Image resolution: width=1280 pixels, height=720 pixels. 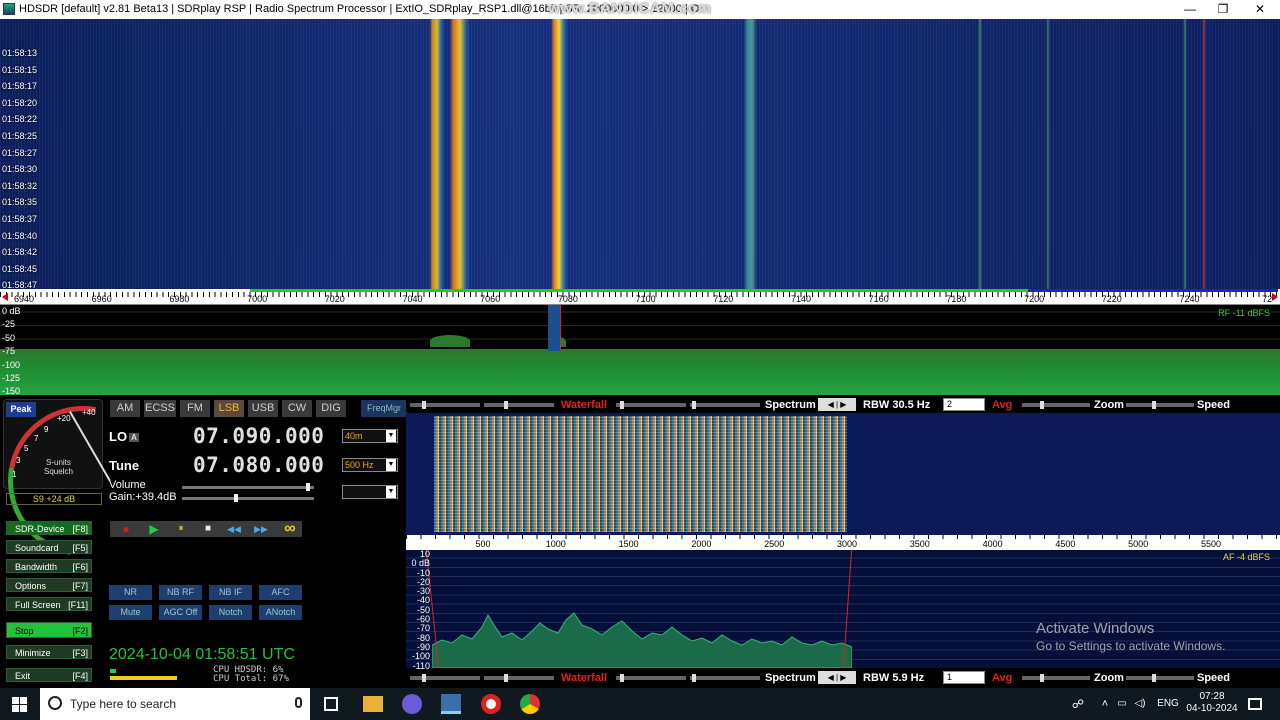 I want to click on lo-vfo-button: A, so click(x=134, y=438).